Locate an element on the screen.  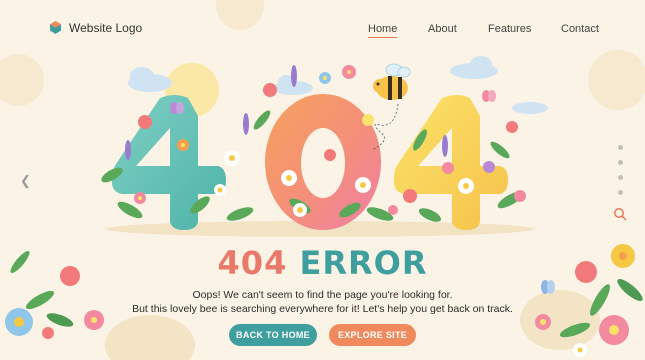
nav-link-features: Features is located at coordinates (509, 29).